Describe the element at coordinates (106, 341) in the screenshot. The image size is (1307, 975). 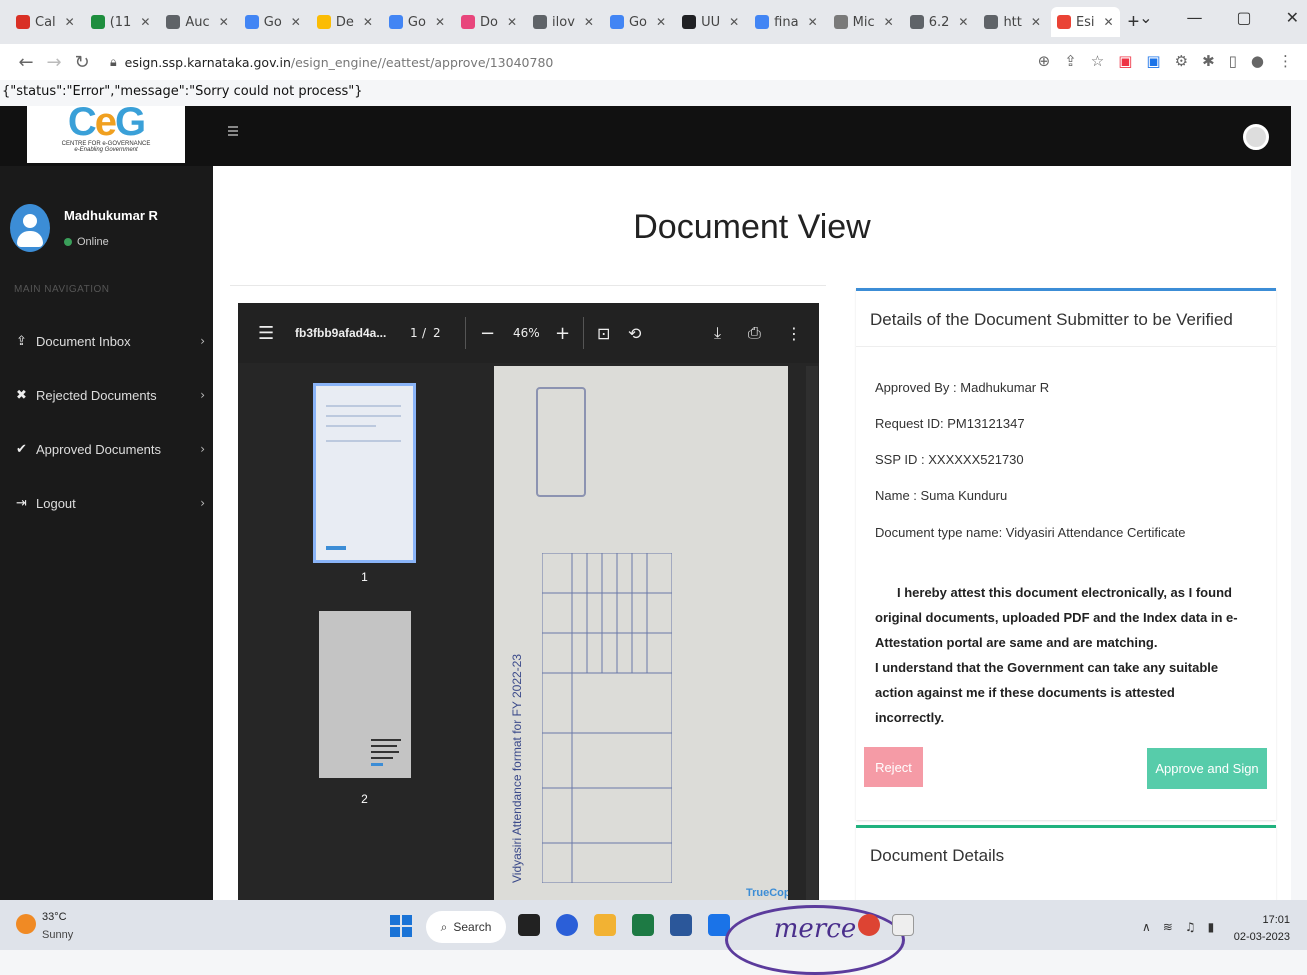
I see `sidebar-item-document-inbox: ⇪ Document Inbox ›` at that location.